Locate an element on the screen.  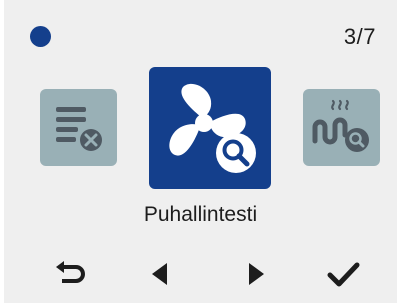
fan-search-icon is located at coordinates (212, 128).